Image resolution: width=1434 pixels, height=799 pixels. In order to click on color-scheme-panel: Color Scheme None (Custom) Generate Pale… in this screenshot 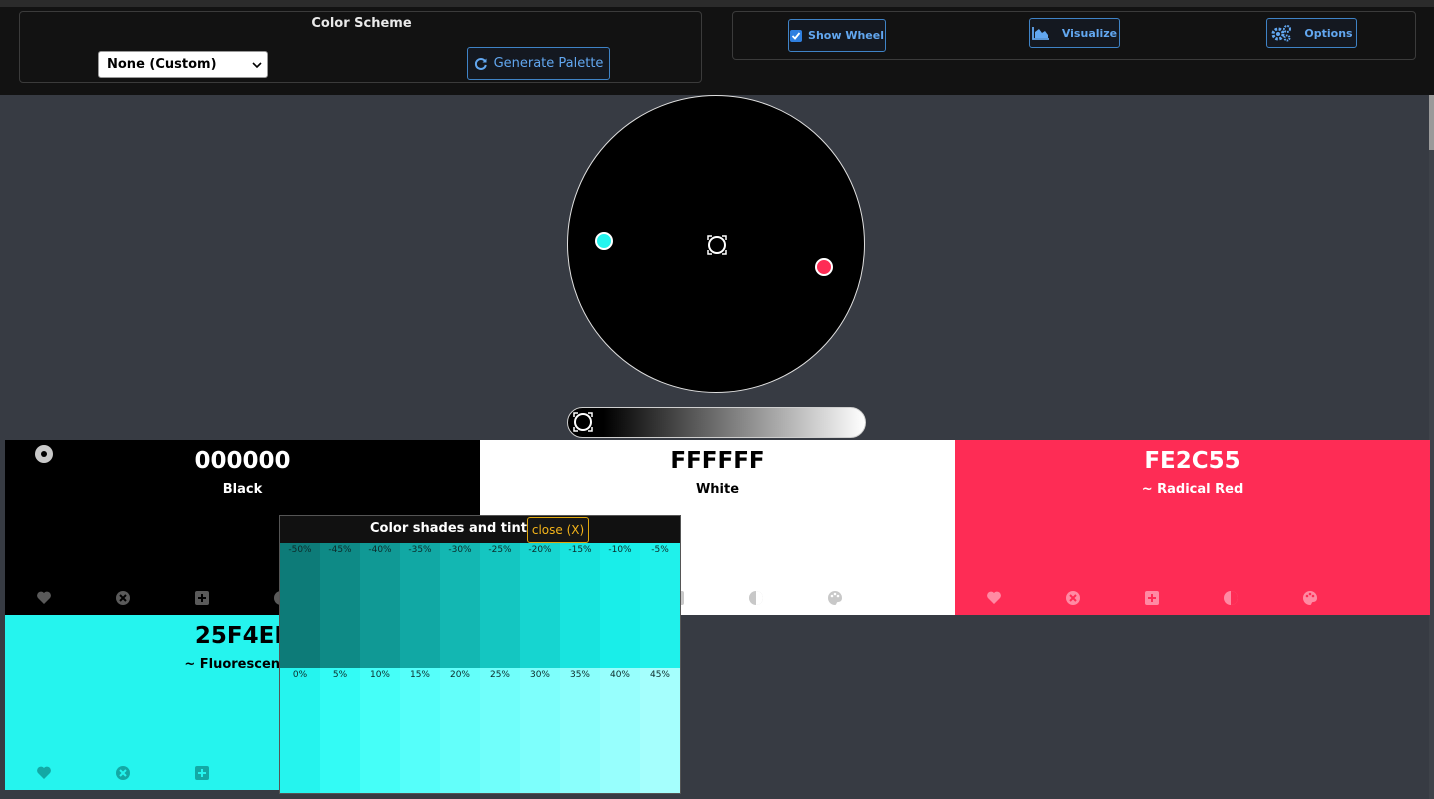, I will do `click(360, 47)`.